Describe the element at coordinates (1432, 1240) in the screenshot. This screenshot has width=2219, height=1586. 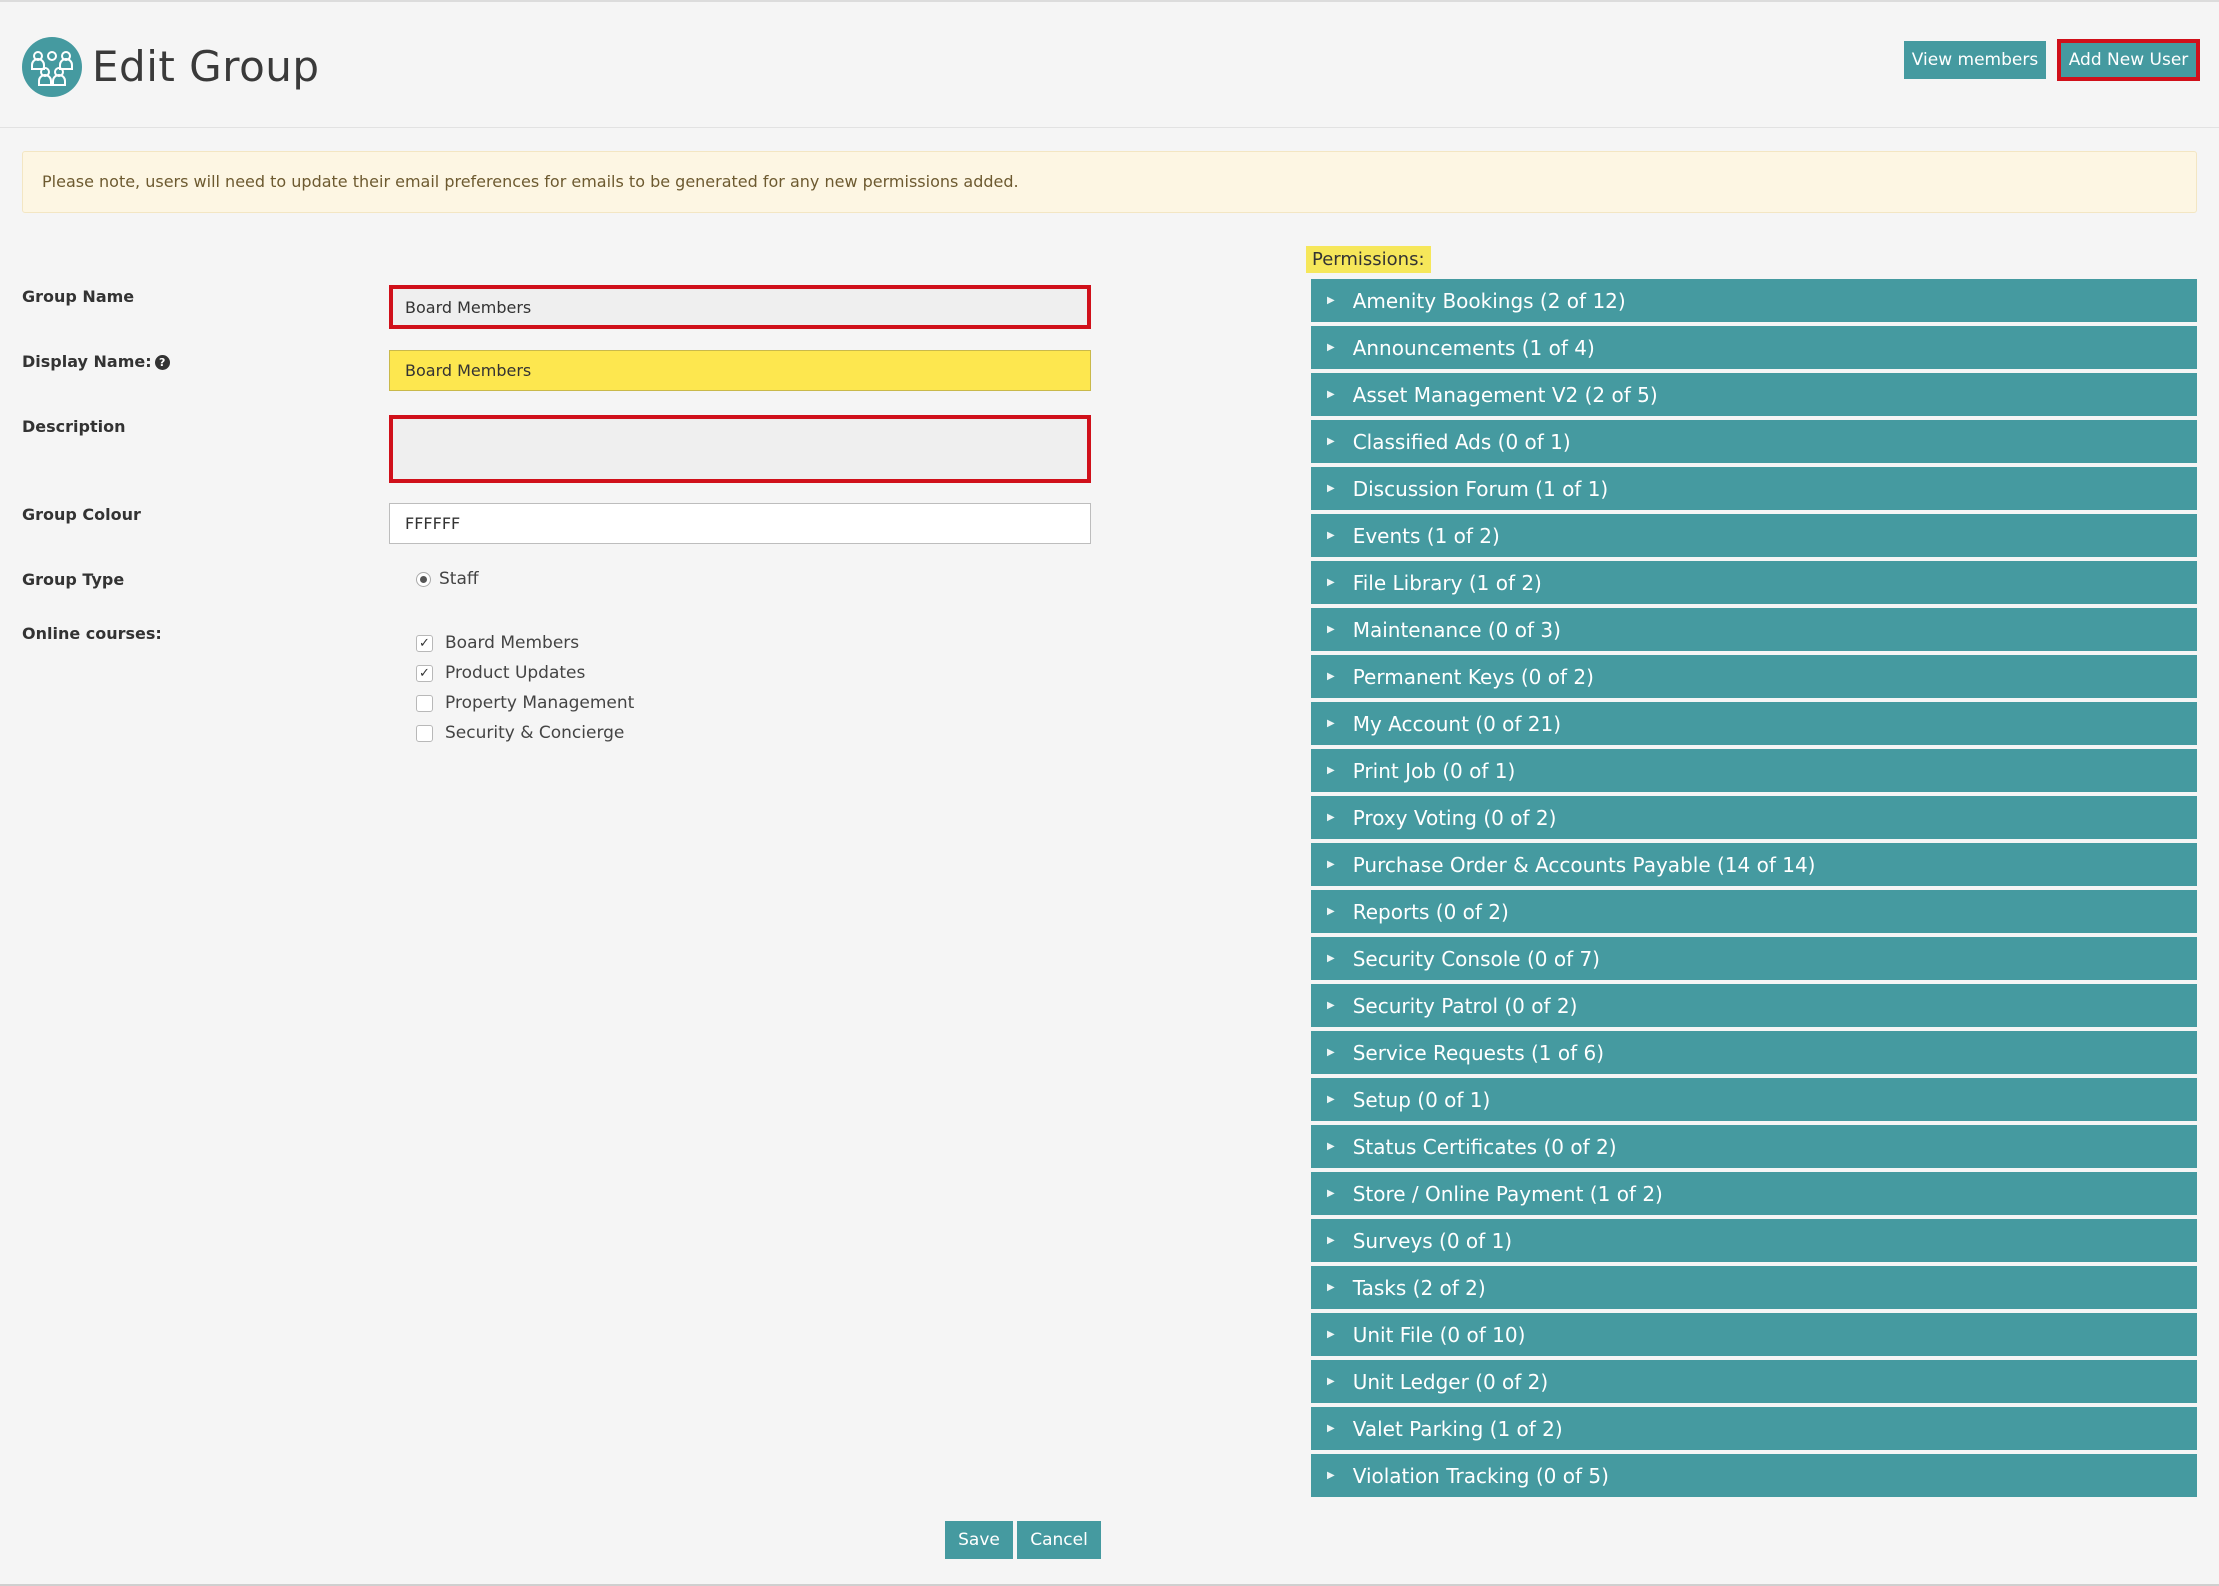
I see `permission-label: Surveys (0 of 1)` at that location.